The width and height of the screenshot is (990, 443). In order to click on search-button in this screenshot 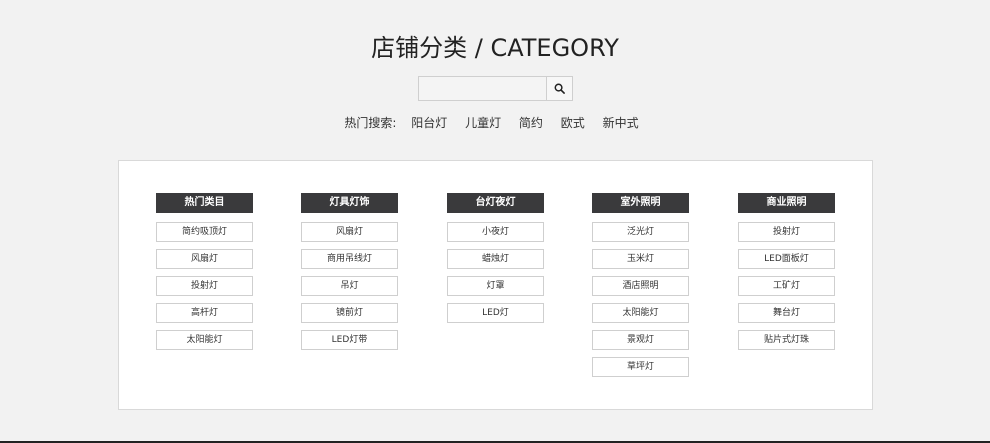, I will do `click(559, 88)`.